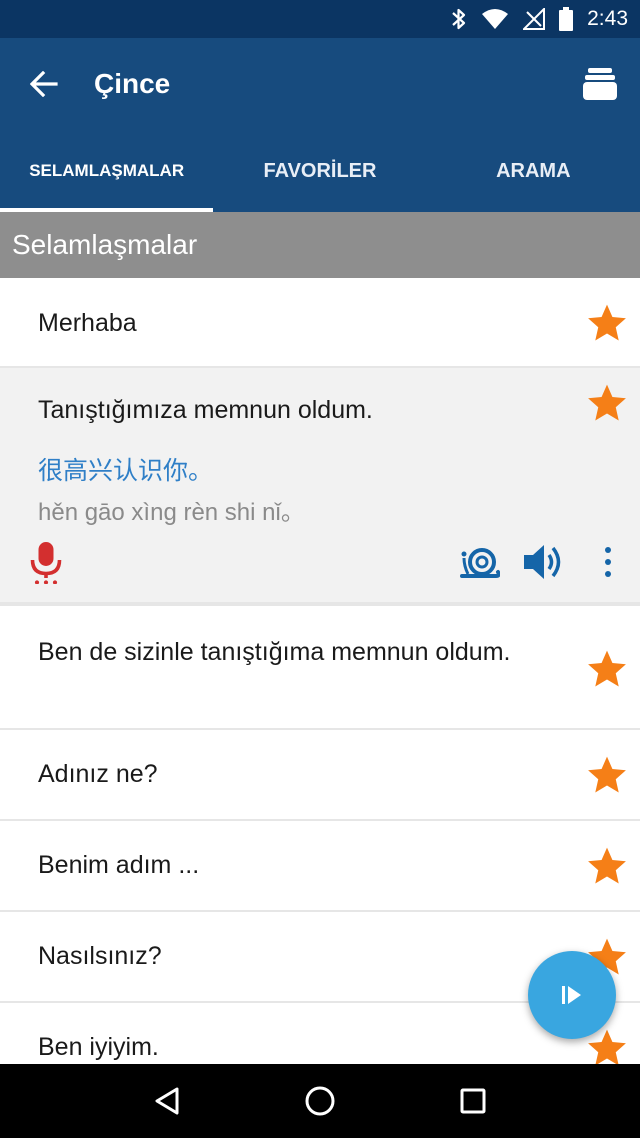  Describe the element at coordinates (126, 470) in the screenshot. I see `chinese-translation: 很高兴认识你。` at that location.